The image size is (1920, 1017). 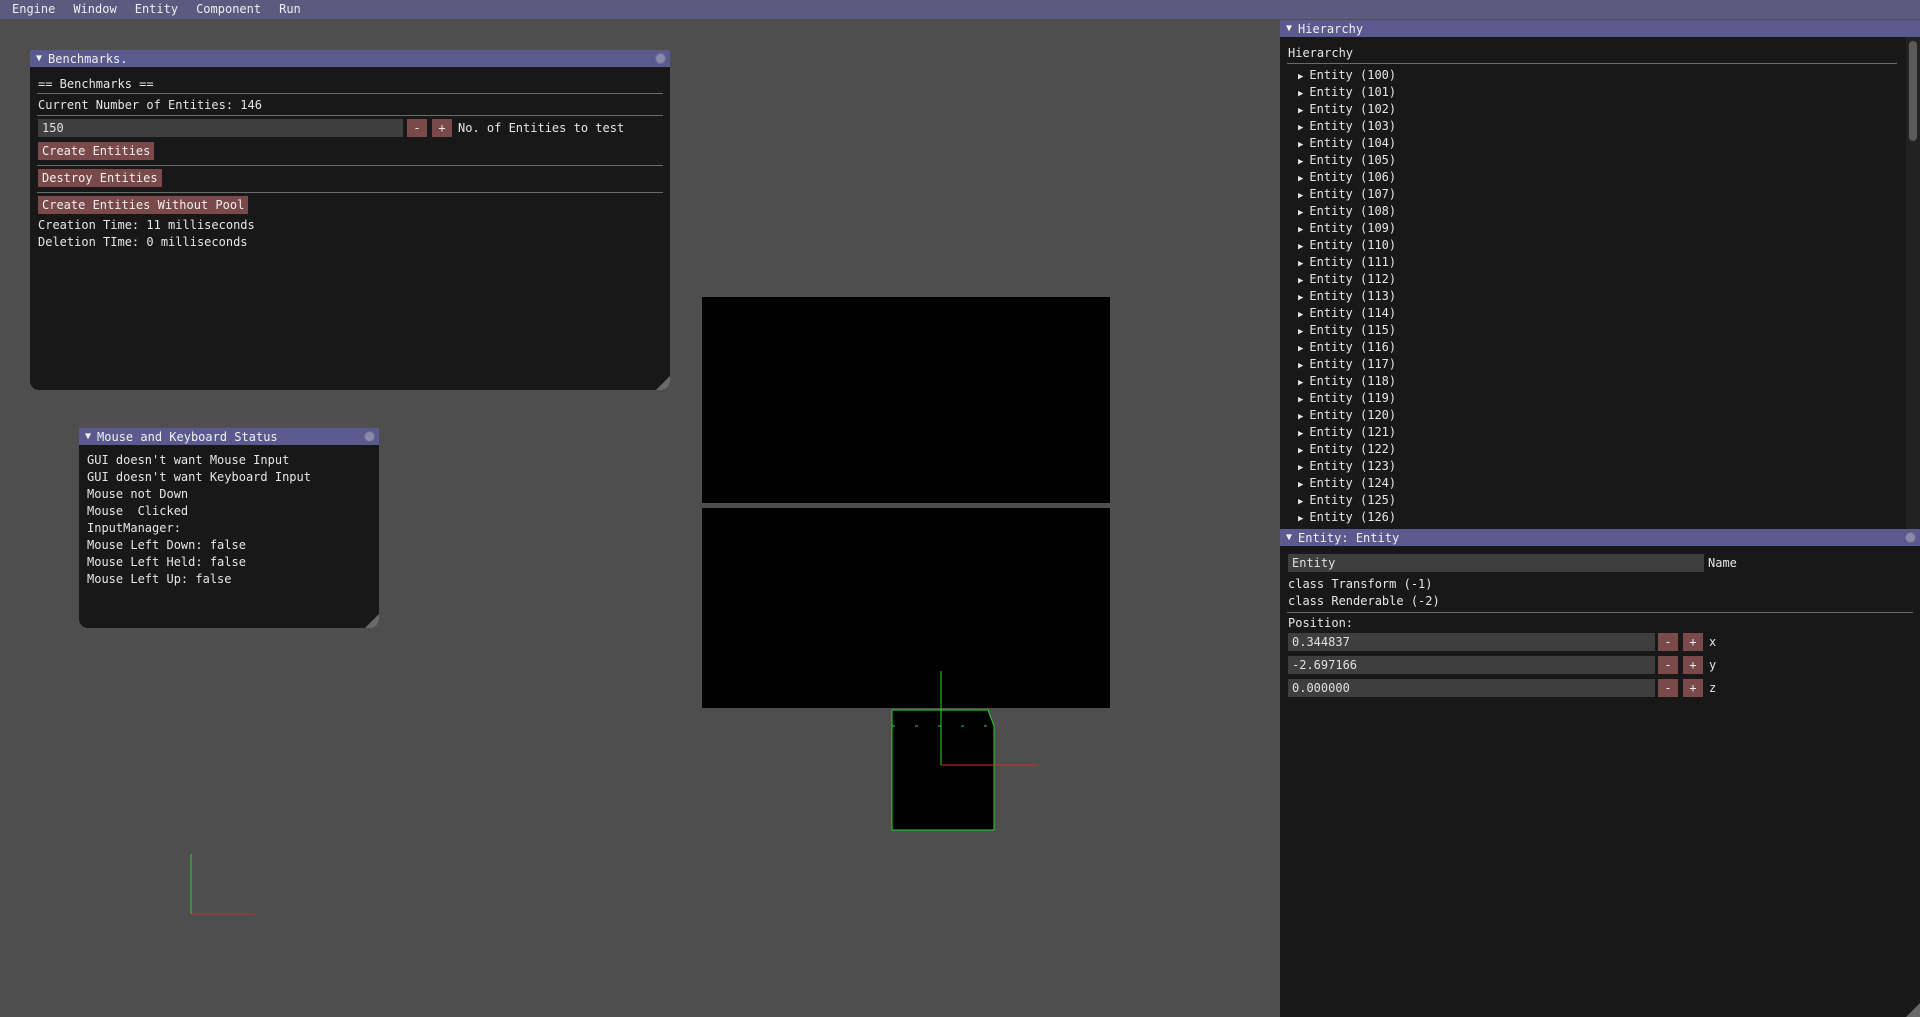 I want to click on menu-entity: Entity, so click(x=156, y=9).